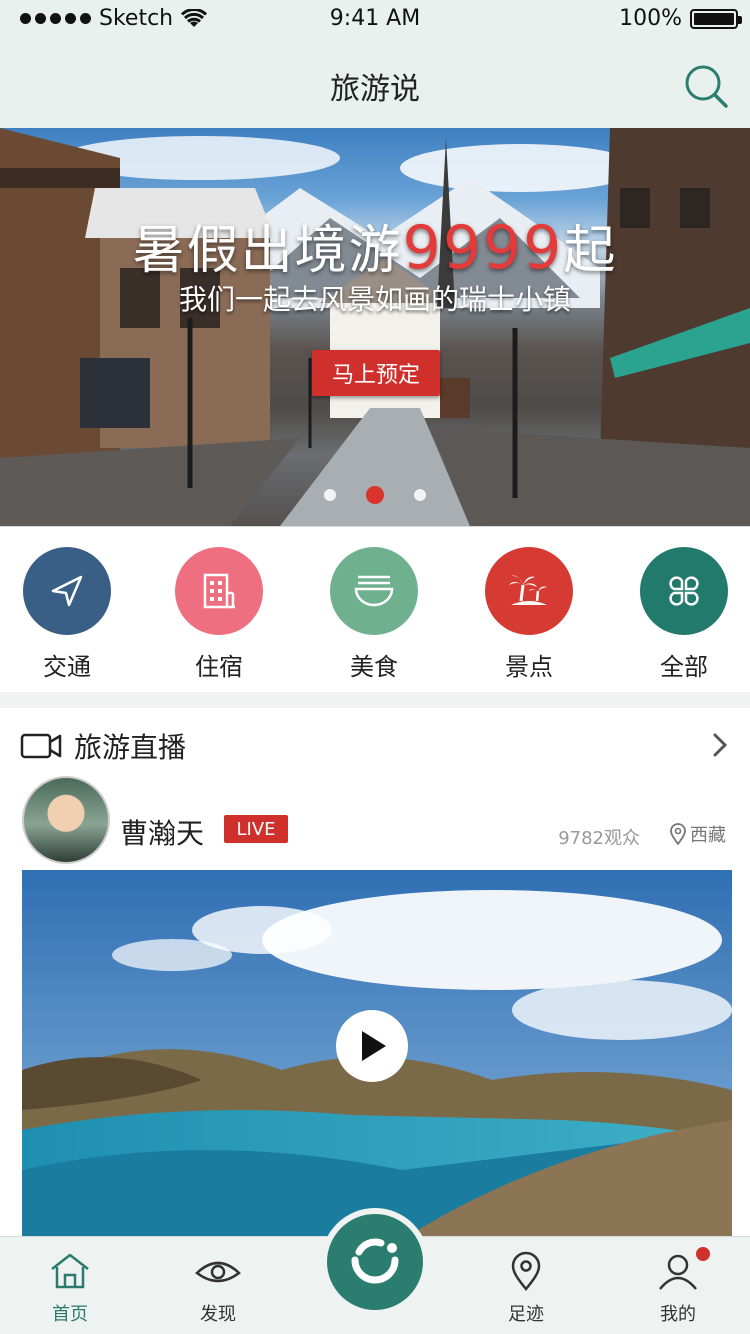  I want to click on tab-home: 首页, so click(70, 1288).